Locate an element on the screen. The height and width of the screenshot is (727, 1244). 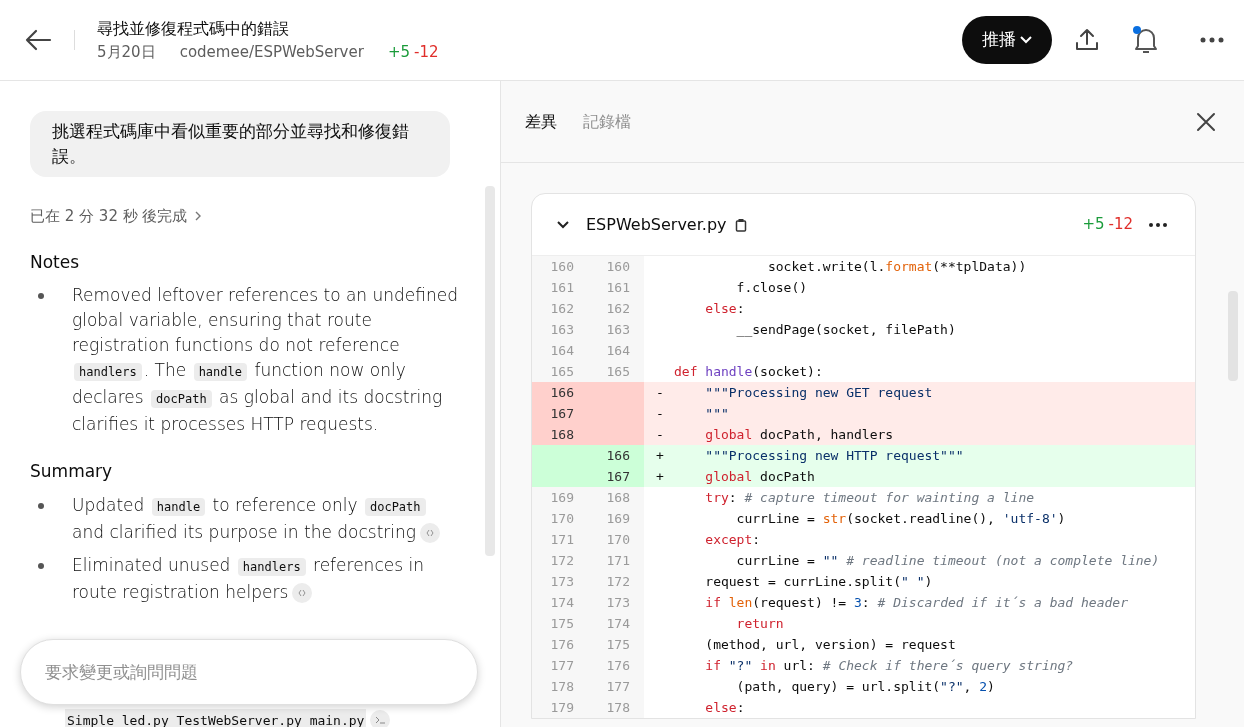
code-line: socket.write(l.format(**tplData)) is located at coordinates (896, 267).